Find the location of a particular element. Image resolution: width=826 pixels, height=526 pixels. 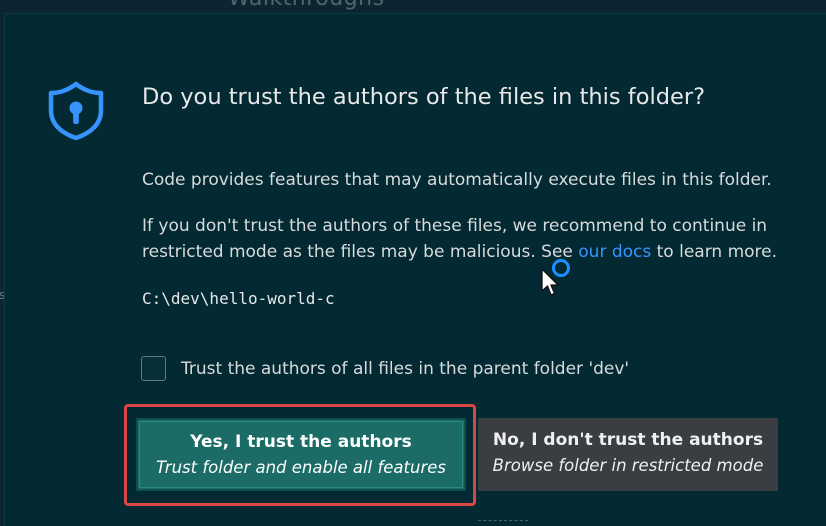

dont-trust-authors-subtitle: Browse folder in restricted mode is located at coordinates (628, 465).